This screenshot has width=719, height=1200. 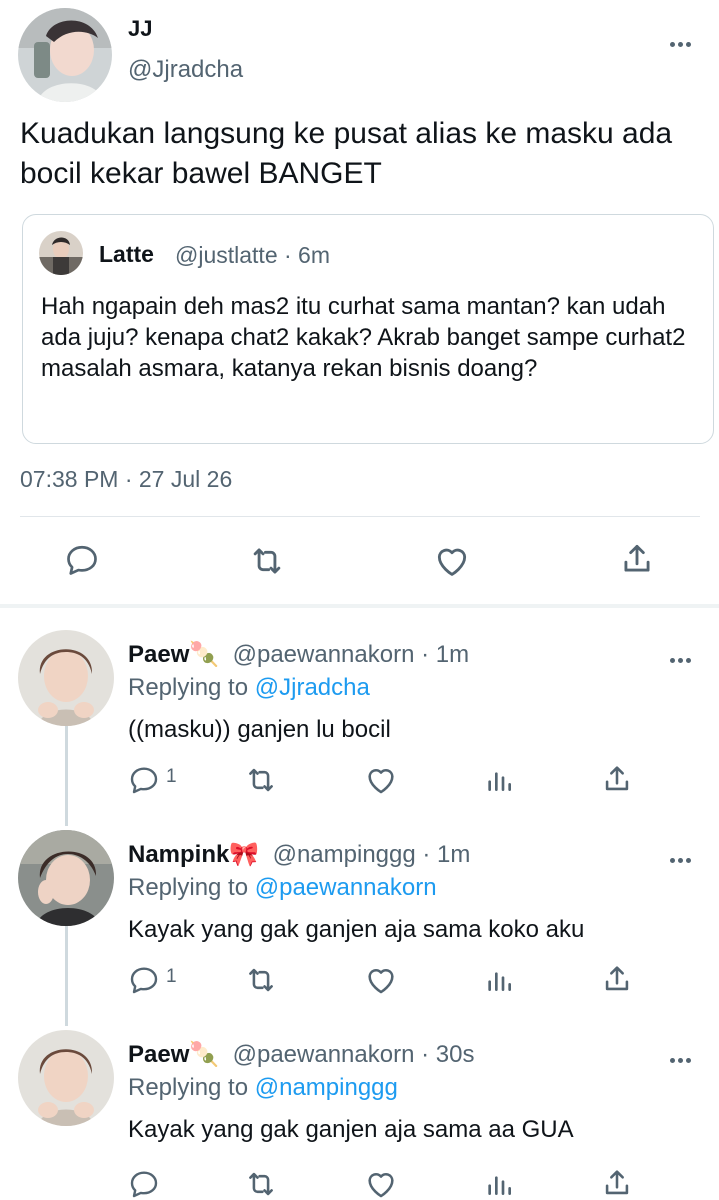 I want to click on reply-header: Nampink🎀 @nampinggg · 1m, so click(x=299, y=854).